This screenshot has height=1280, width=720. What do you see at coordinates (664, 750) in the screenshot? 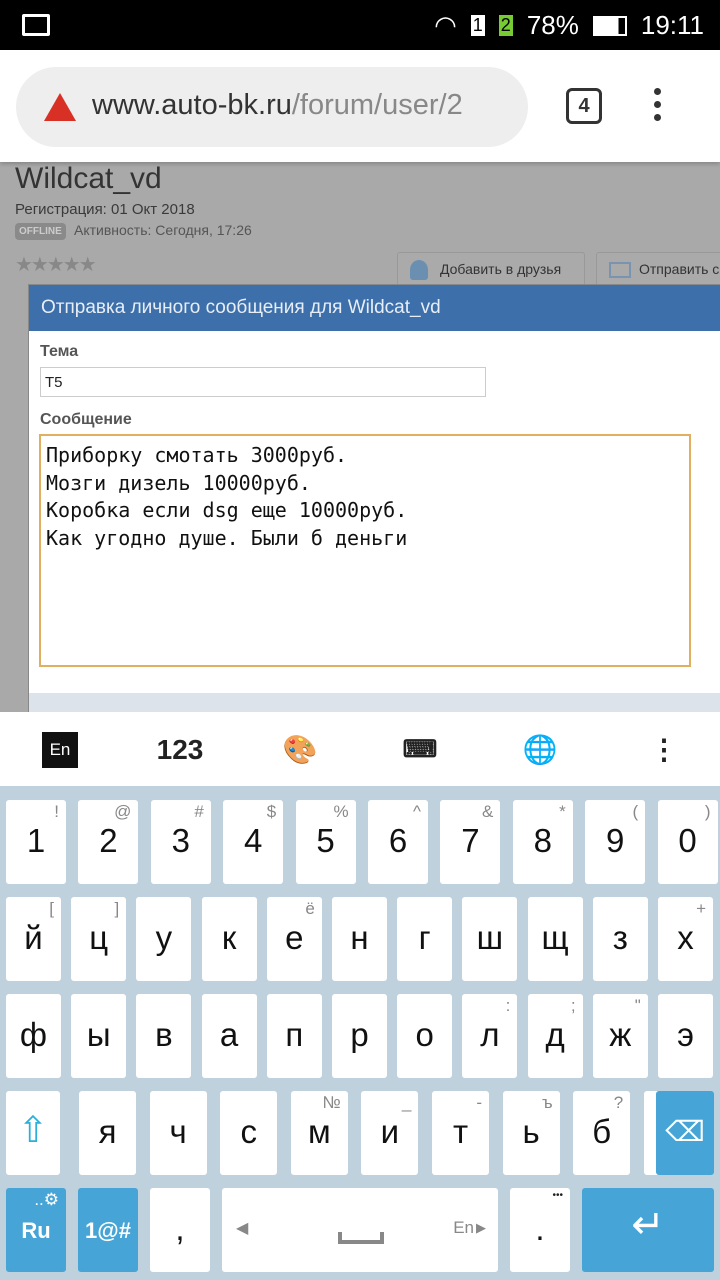
I see `more-options-icon: ⋮` at bounding box center [664, 750].